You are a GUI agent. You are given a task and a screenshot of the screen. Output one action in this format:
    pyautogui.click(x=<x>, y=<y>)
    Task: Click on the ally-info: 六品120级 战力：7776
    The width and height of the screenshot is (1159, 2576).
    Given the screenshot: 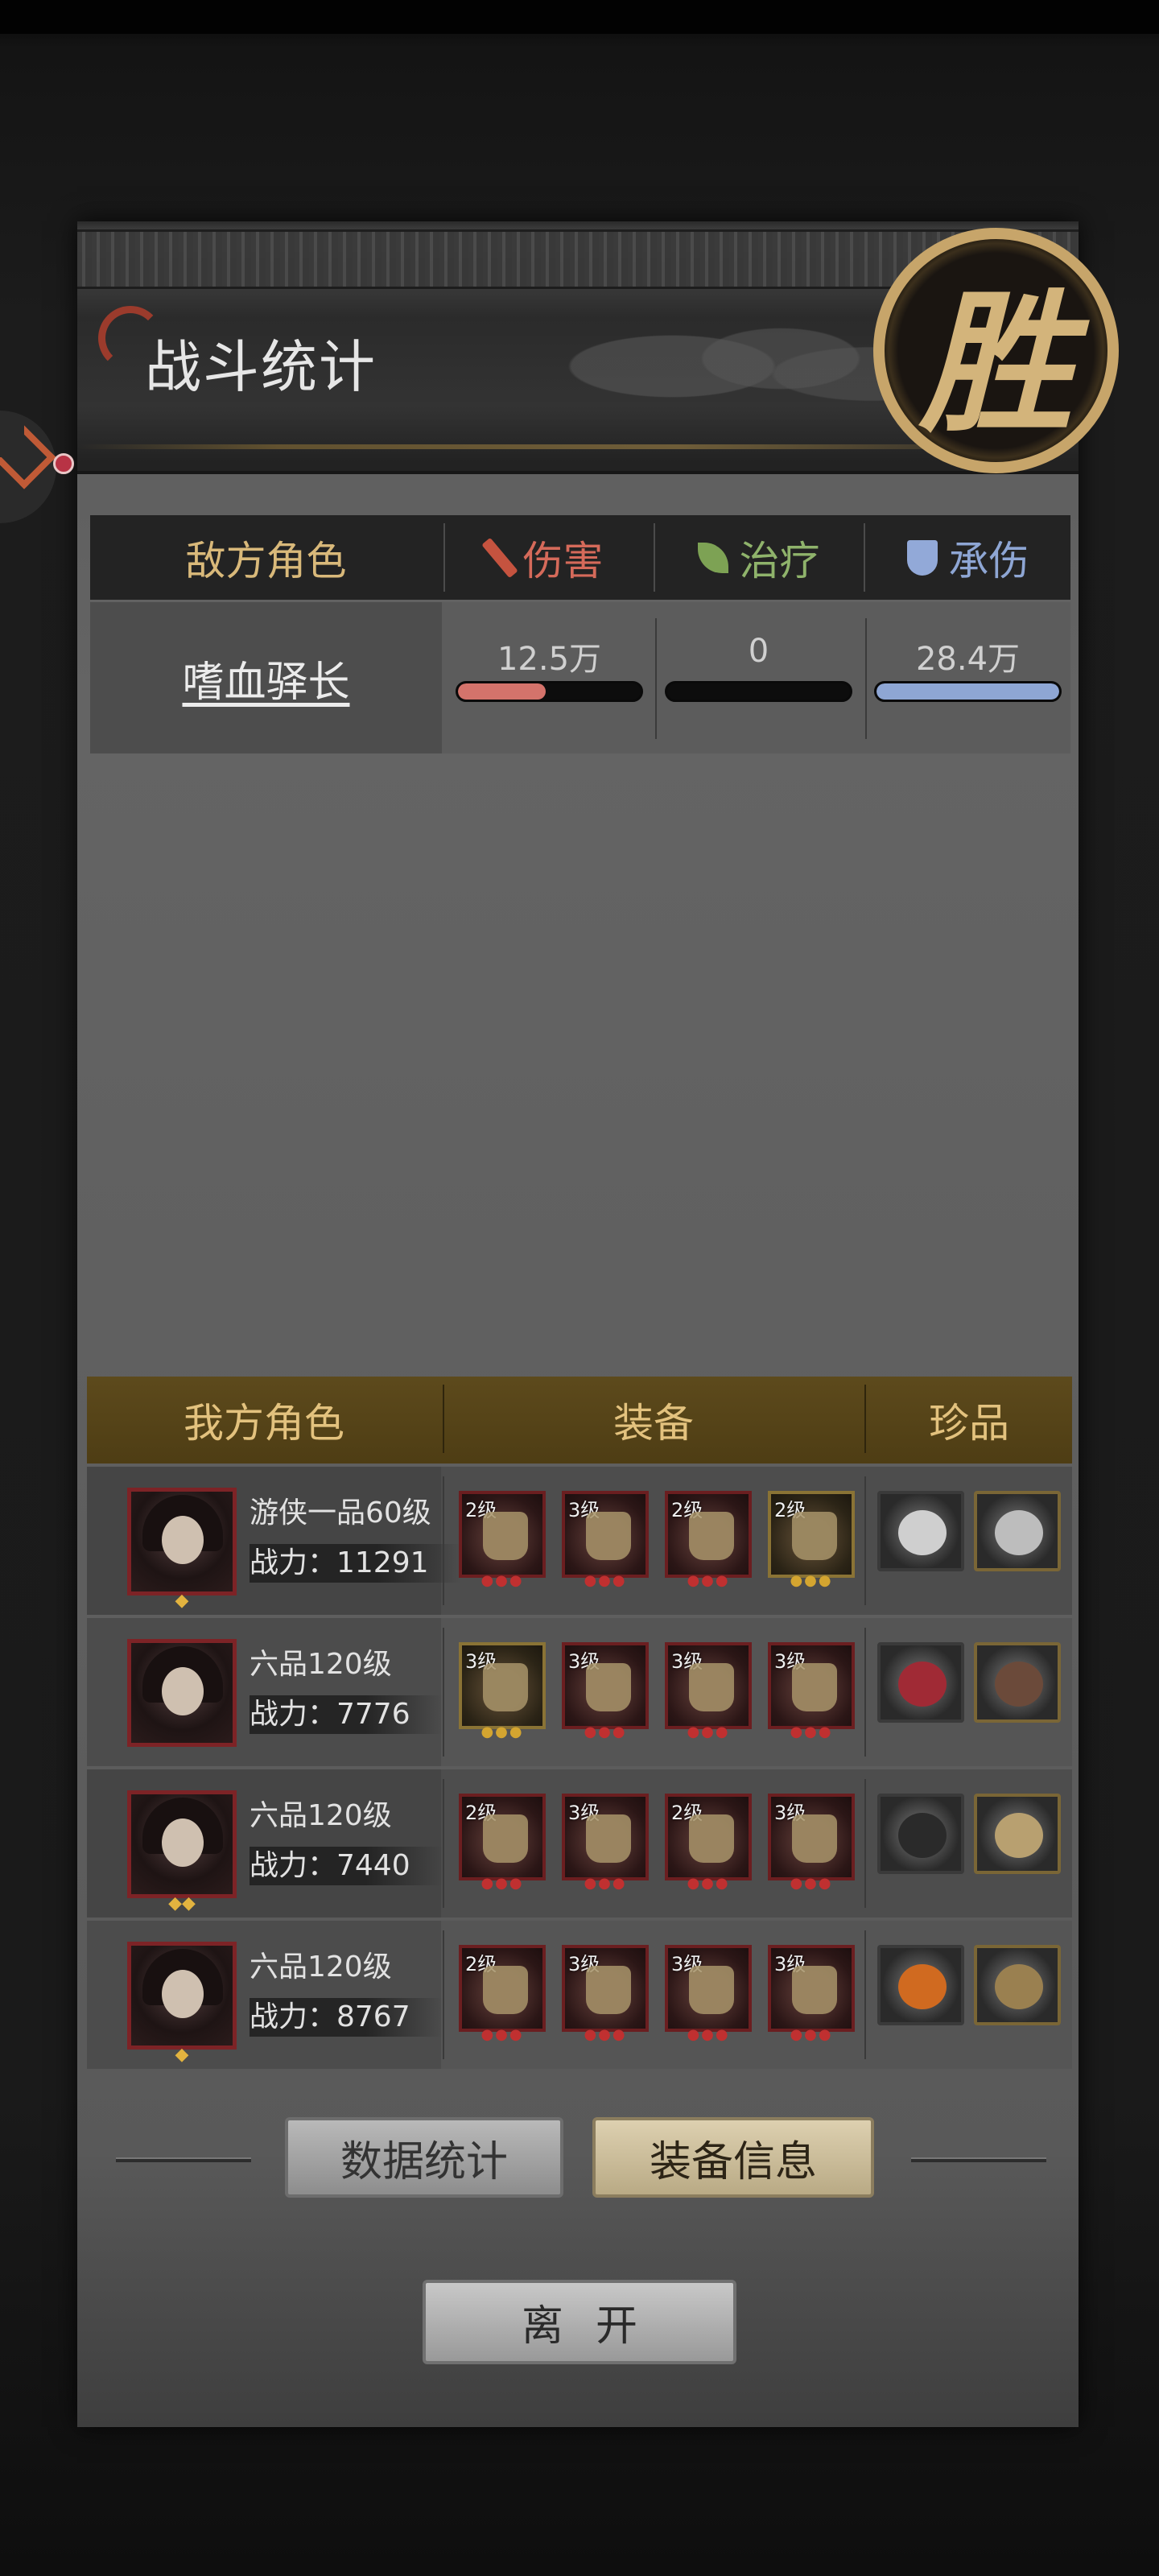 What is the action you would take?
    pyautogui.click(x=265, y=1692)
    